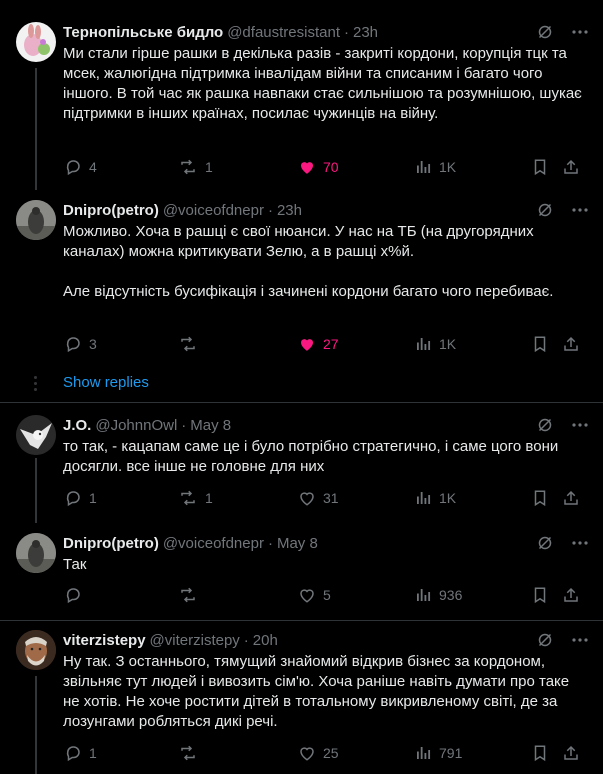 The image size is (603, 774). I want to click on action-bar: 3 27 1K, so click(320, 344).